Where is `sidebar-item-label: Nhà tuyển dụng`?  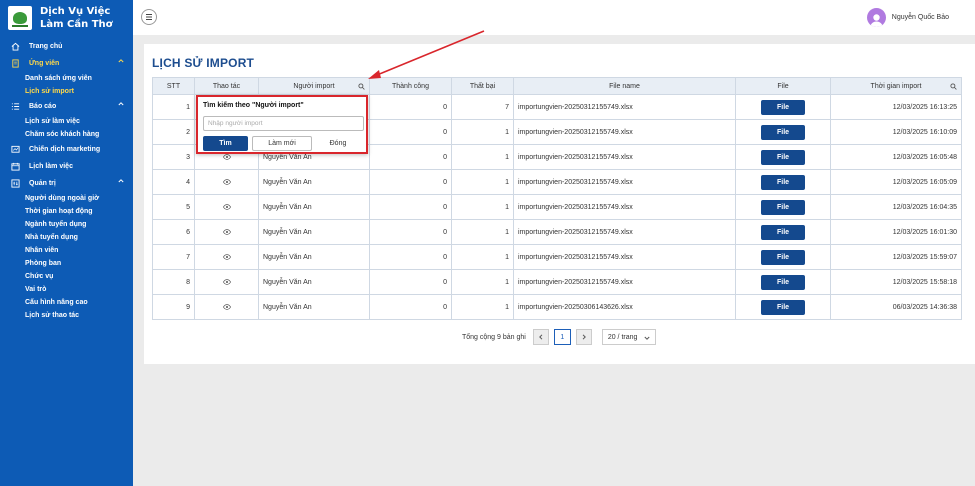 sidebar-item-label: Nhà tuyển dụng is located at coordinates (51, 237).